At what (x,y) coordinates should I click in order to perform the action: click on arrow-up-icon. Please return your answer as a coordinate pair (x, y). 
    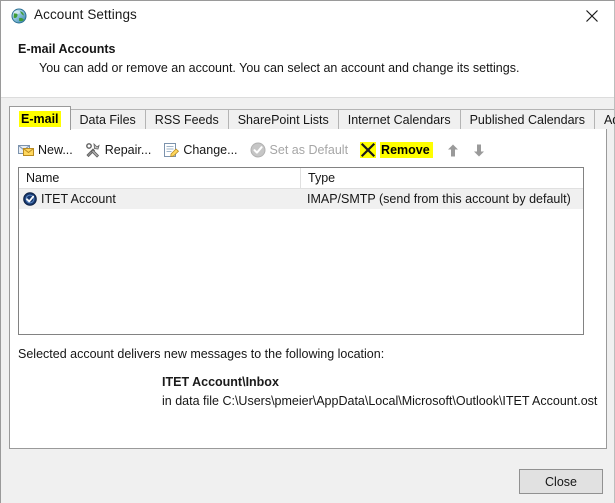
    Looking at the image, I should click on (453, 150).